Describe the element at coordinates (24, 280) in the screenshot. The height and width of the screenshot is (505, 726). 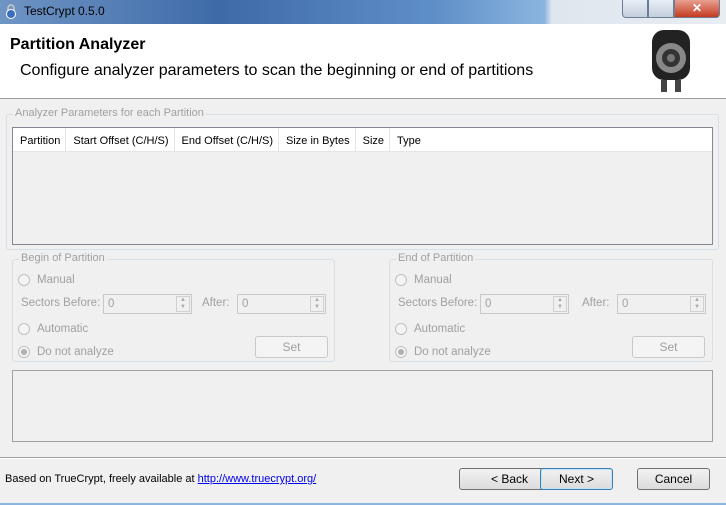
I see `begin-manual-radio` at that location.